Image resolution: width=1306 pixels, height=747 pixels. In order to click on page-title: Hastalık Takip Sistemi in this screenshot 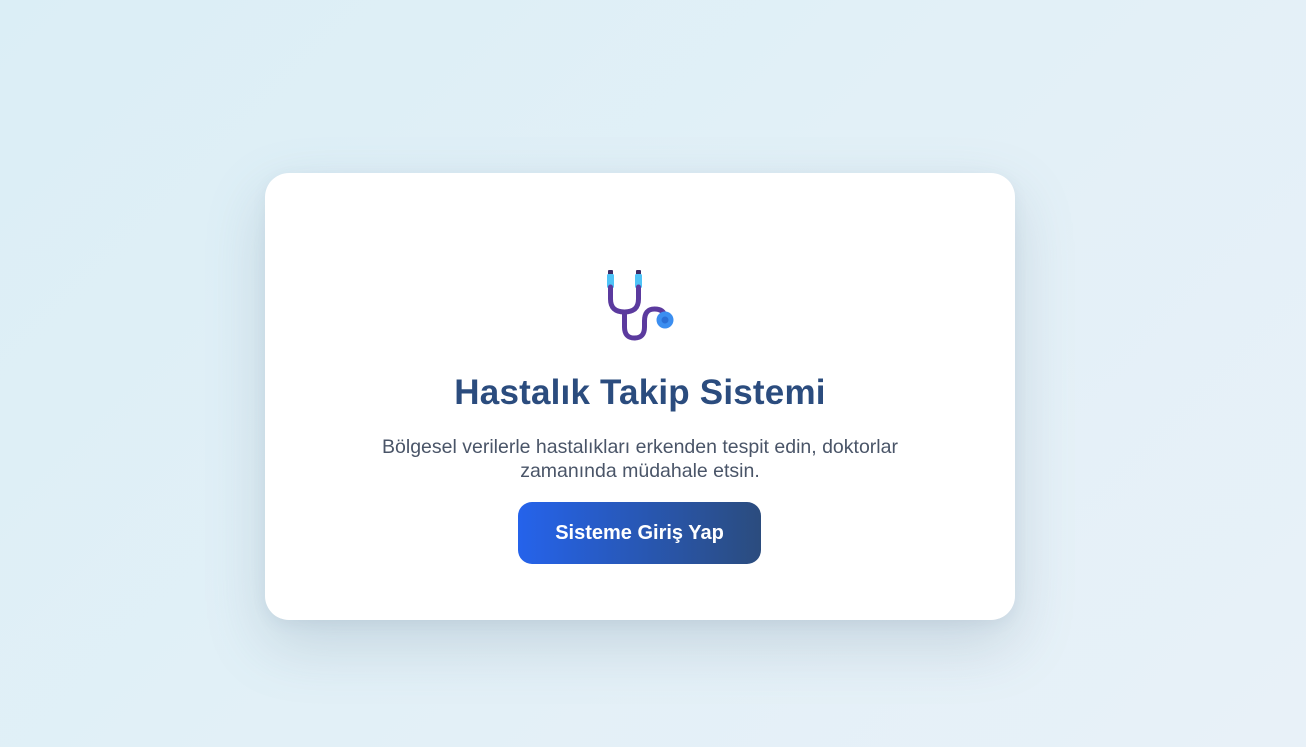, I will do `click(640, 392)`.